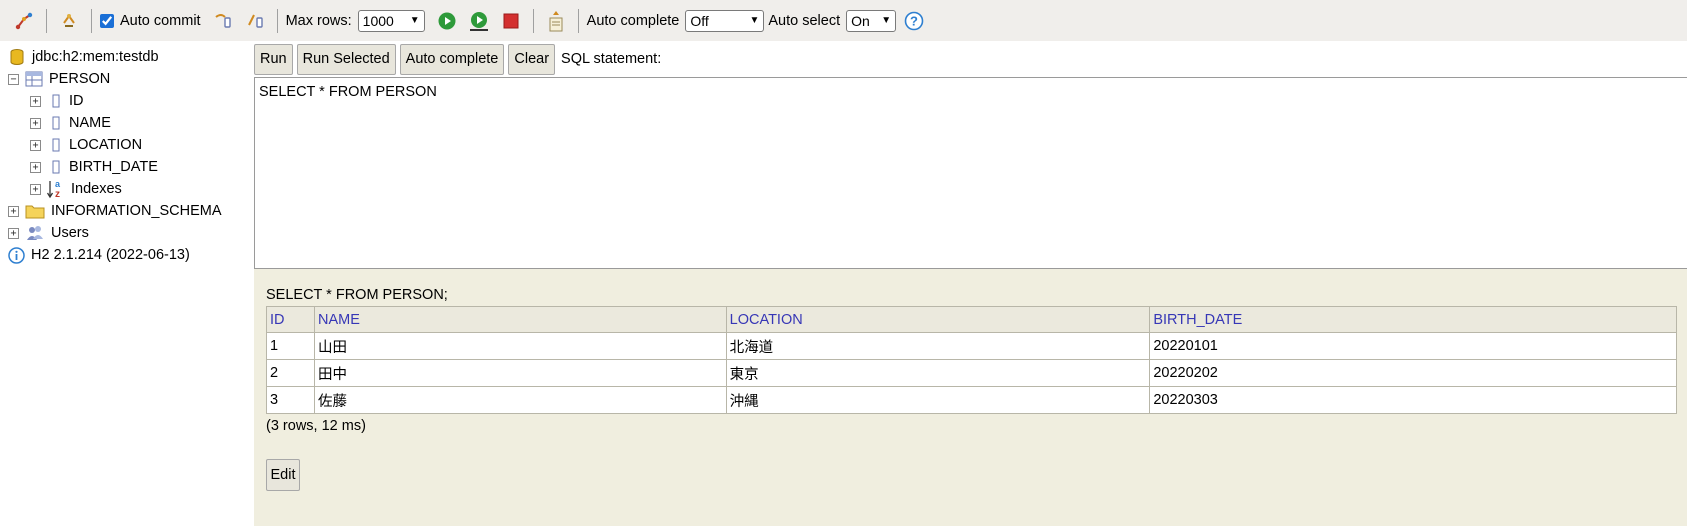 Image resolution: width=1687 pixels, height=526 pixels. What do you see at coordinates (110, 255) in the screenshot?
I see `version-label: H2 2.1.214 (2022-06-13)` at bounding box center [110, 255].